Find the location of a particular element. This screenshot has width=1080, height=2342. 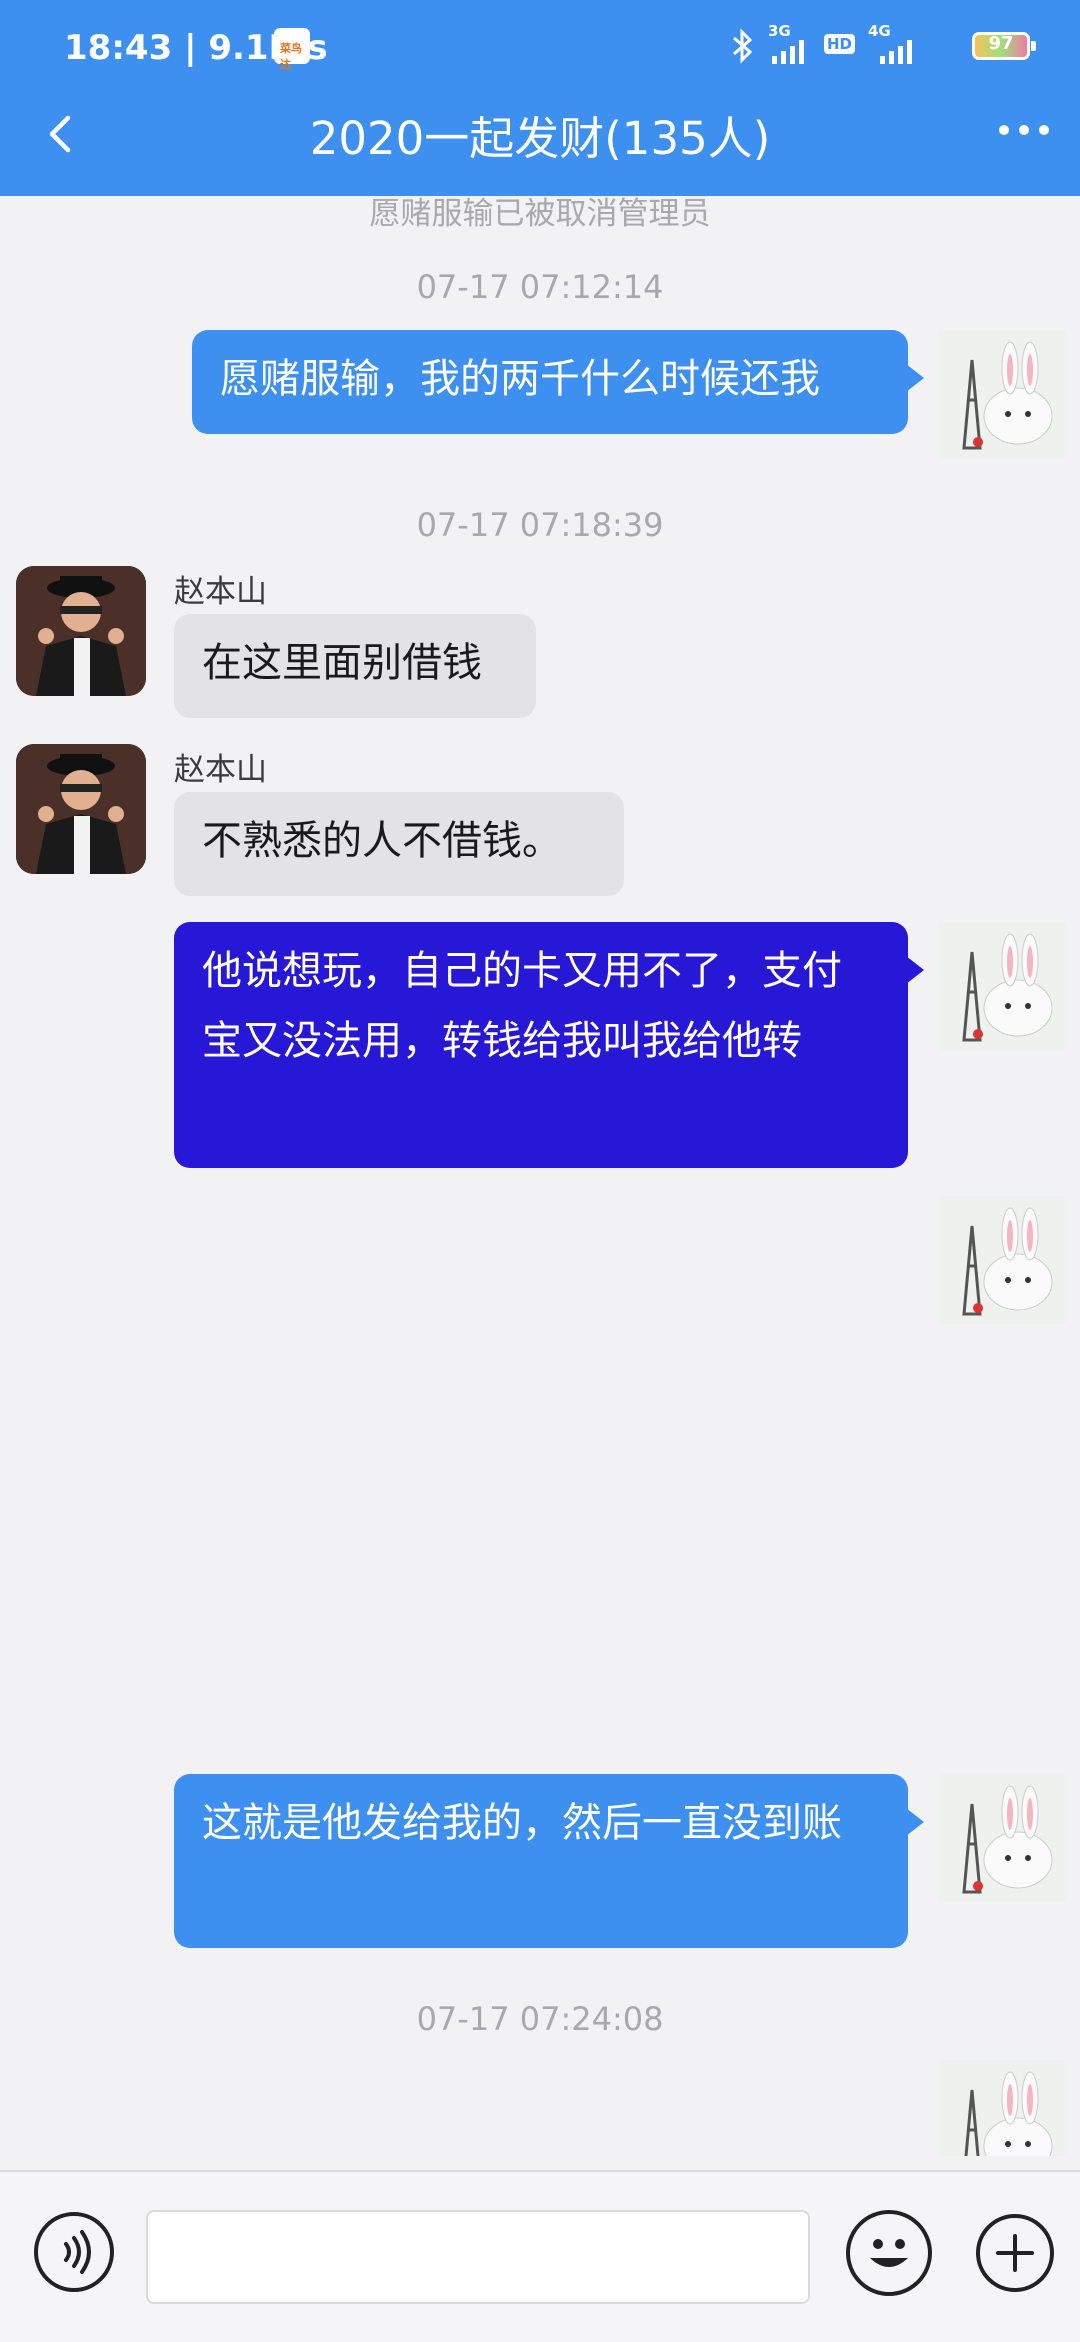

timestamp: 07-17 07:24:08 is located at coordinates (540, 2019).